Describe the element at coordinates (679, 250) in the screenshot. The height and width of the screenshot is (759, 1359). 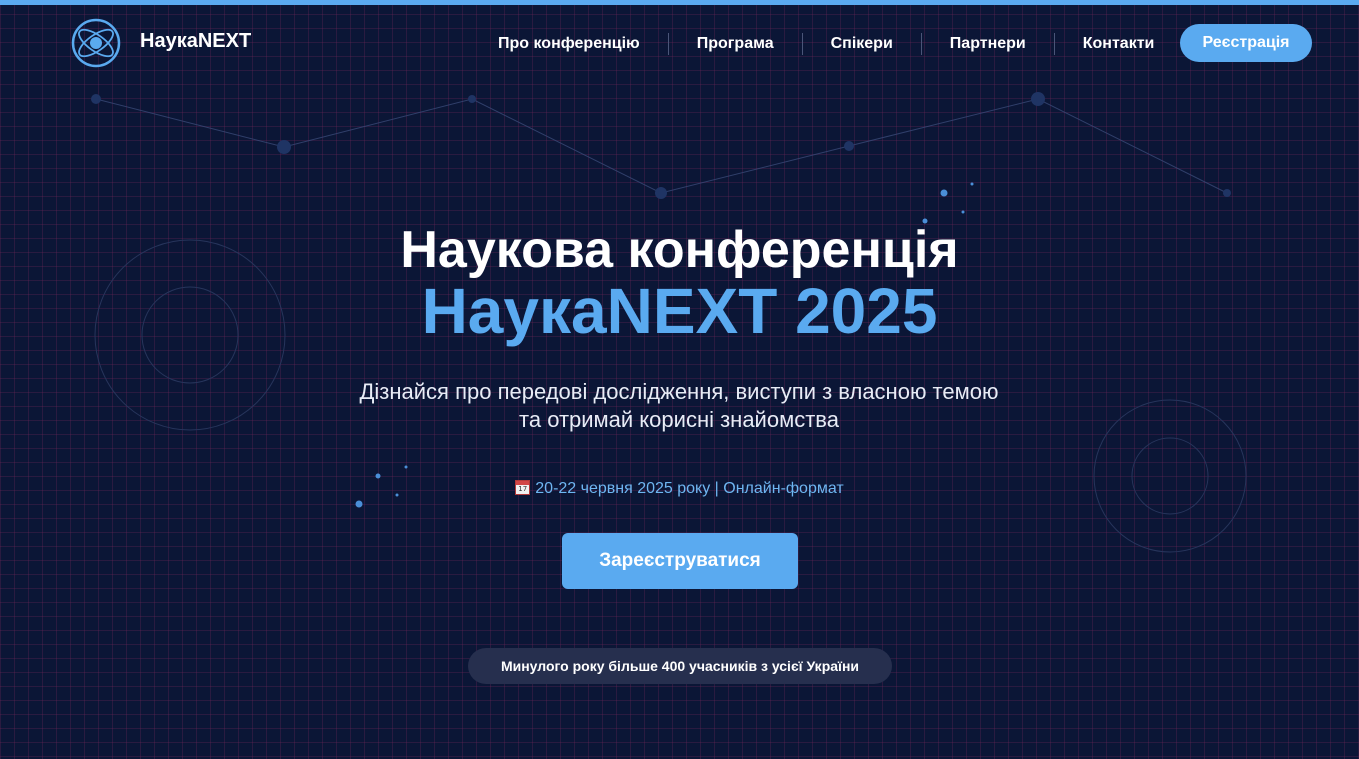
I see `hero-title: Наукова конференція` at that location.